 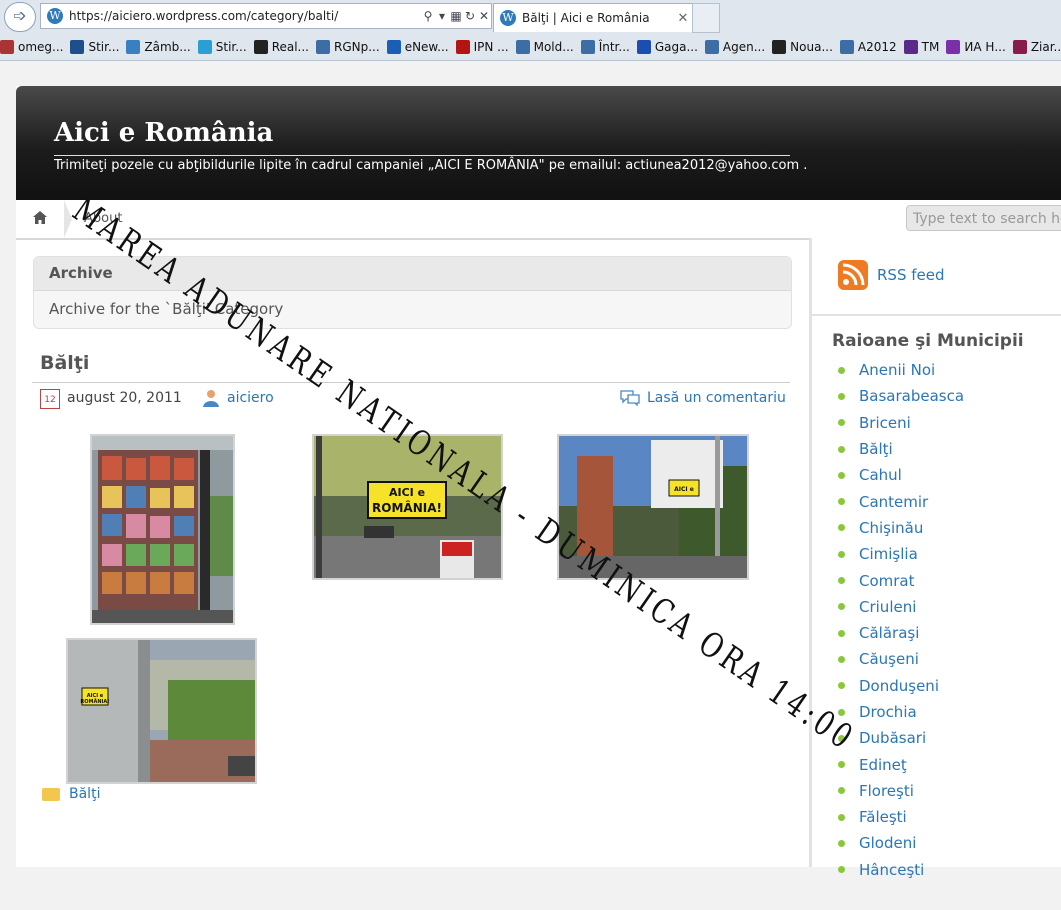 What do you see at coordinates (887, 581) in the screenshot?
I see `region-link: Comrat` at bounding box center [887, 581].